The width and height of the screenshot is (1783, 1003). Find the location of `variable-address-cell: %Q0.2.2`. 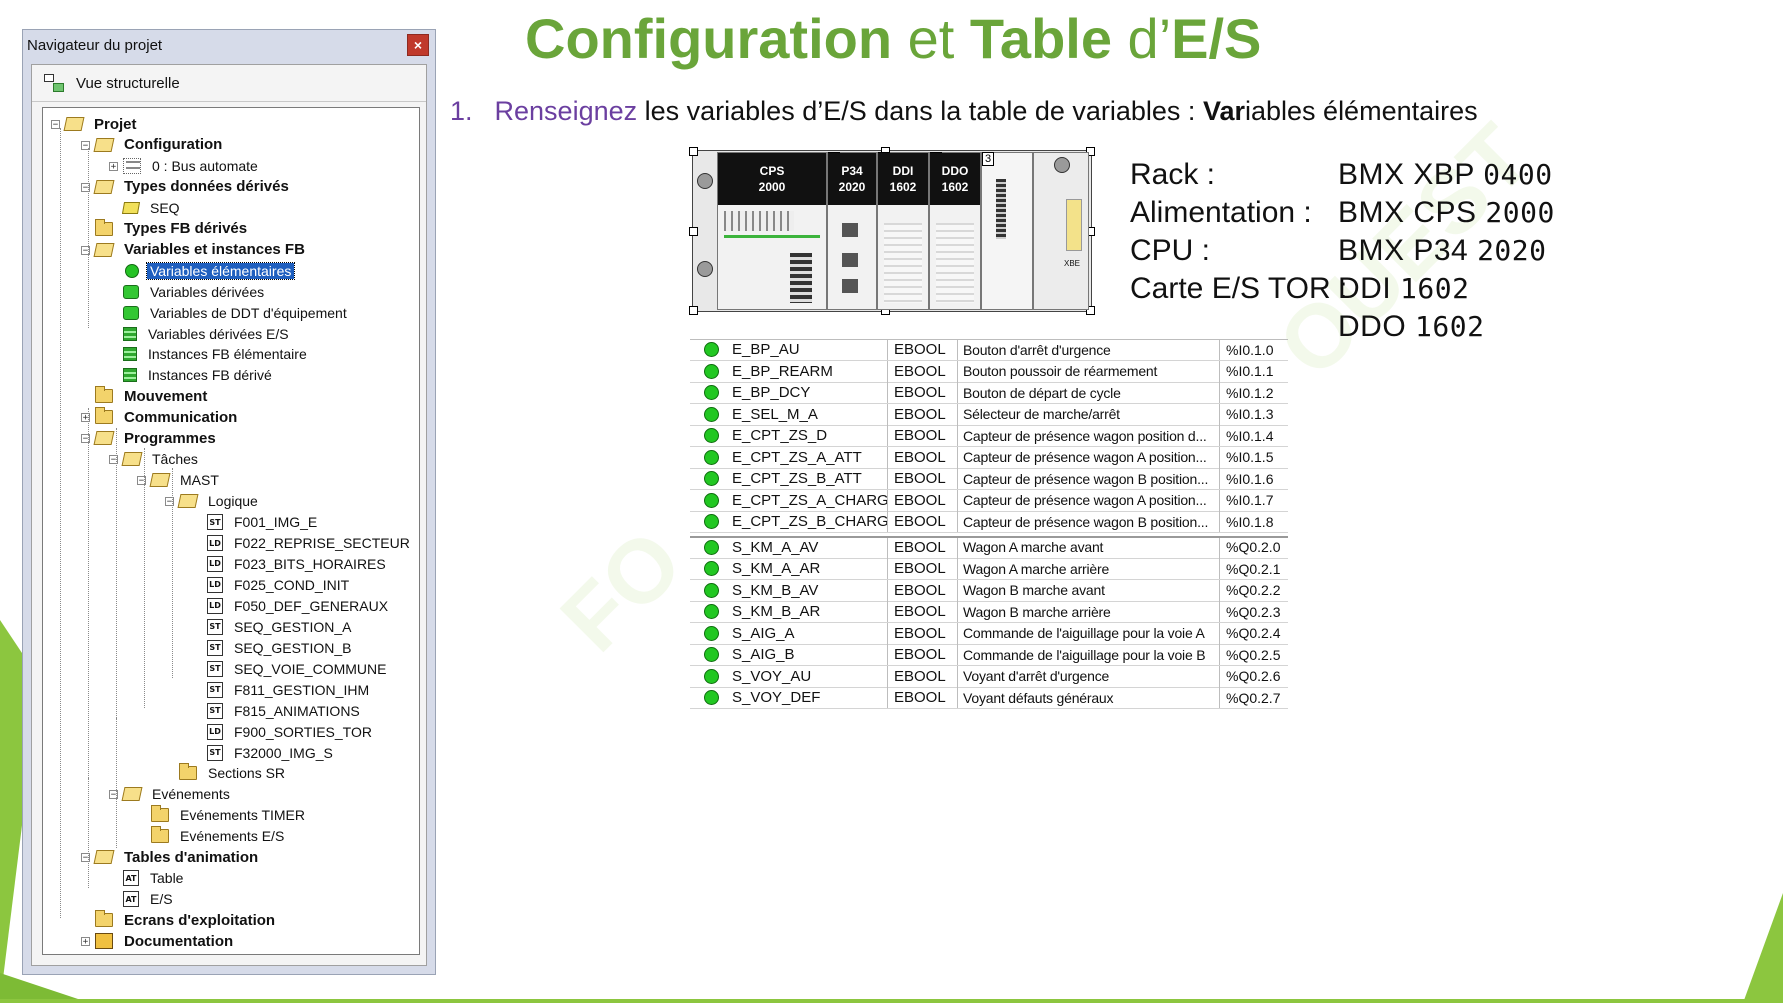

variable-address-cell: %Q0.2.2 is located at coordinates (1254, 590).